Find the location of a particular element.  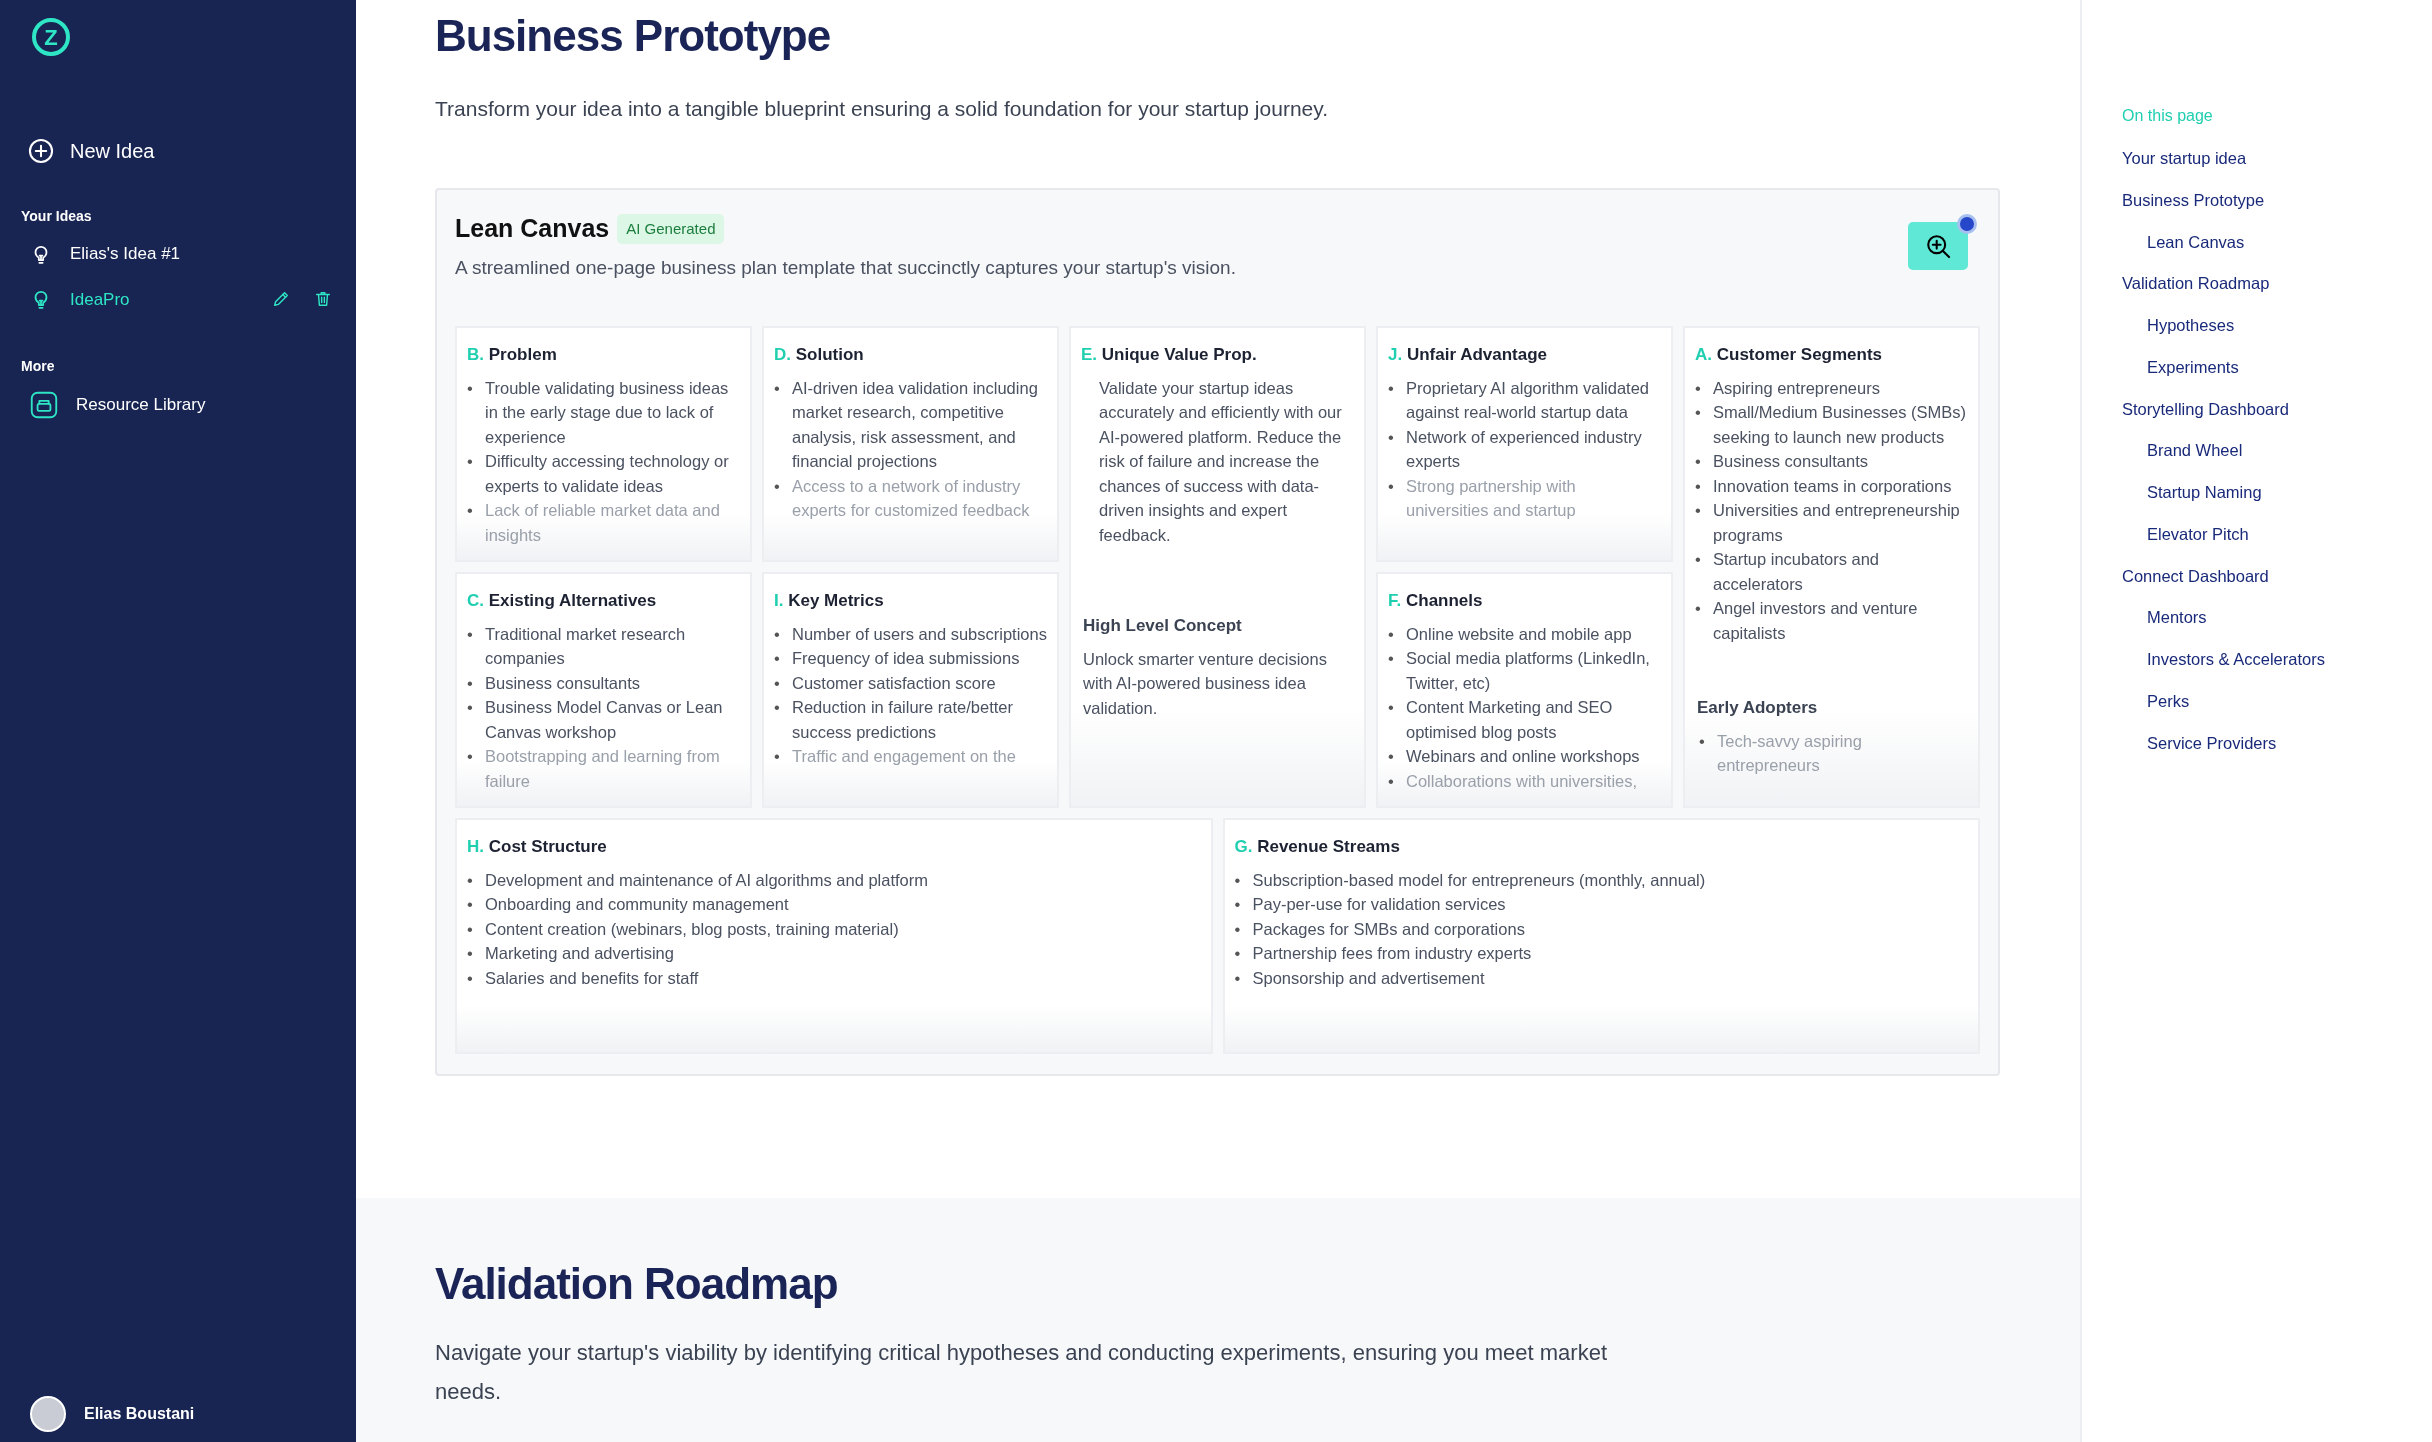

list-item: • Customer satisfaction score is located at coordinates (885, 683).